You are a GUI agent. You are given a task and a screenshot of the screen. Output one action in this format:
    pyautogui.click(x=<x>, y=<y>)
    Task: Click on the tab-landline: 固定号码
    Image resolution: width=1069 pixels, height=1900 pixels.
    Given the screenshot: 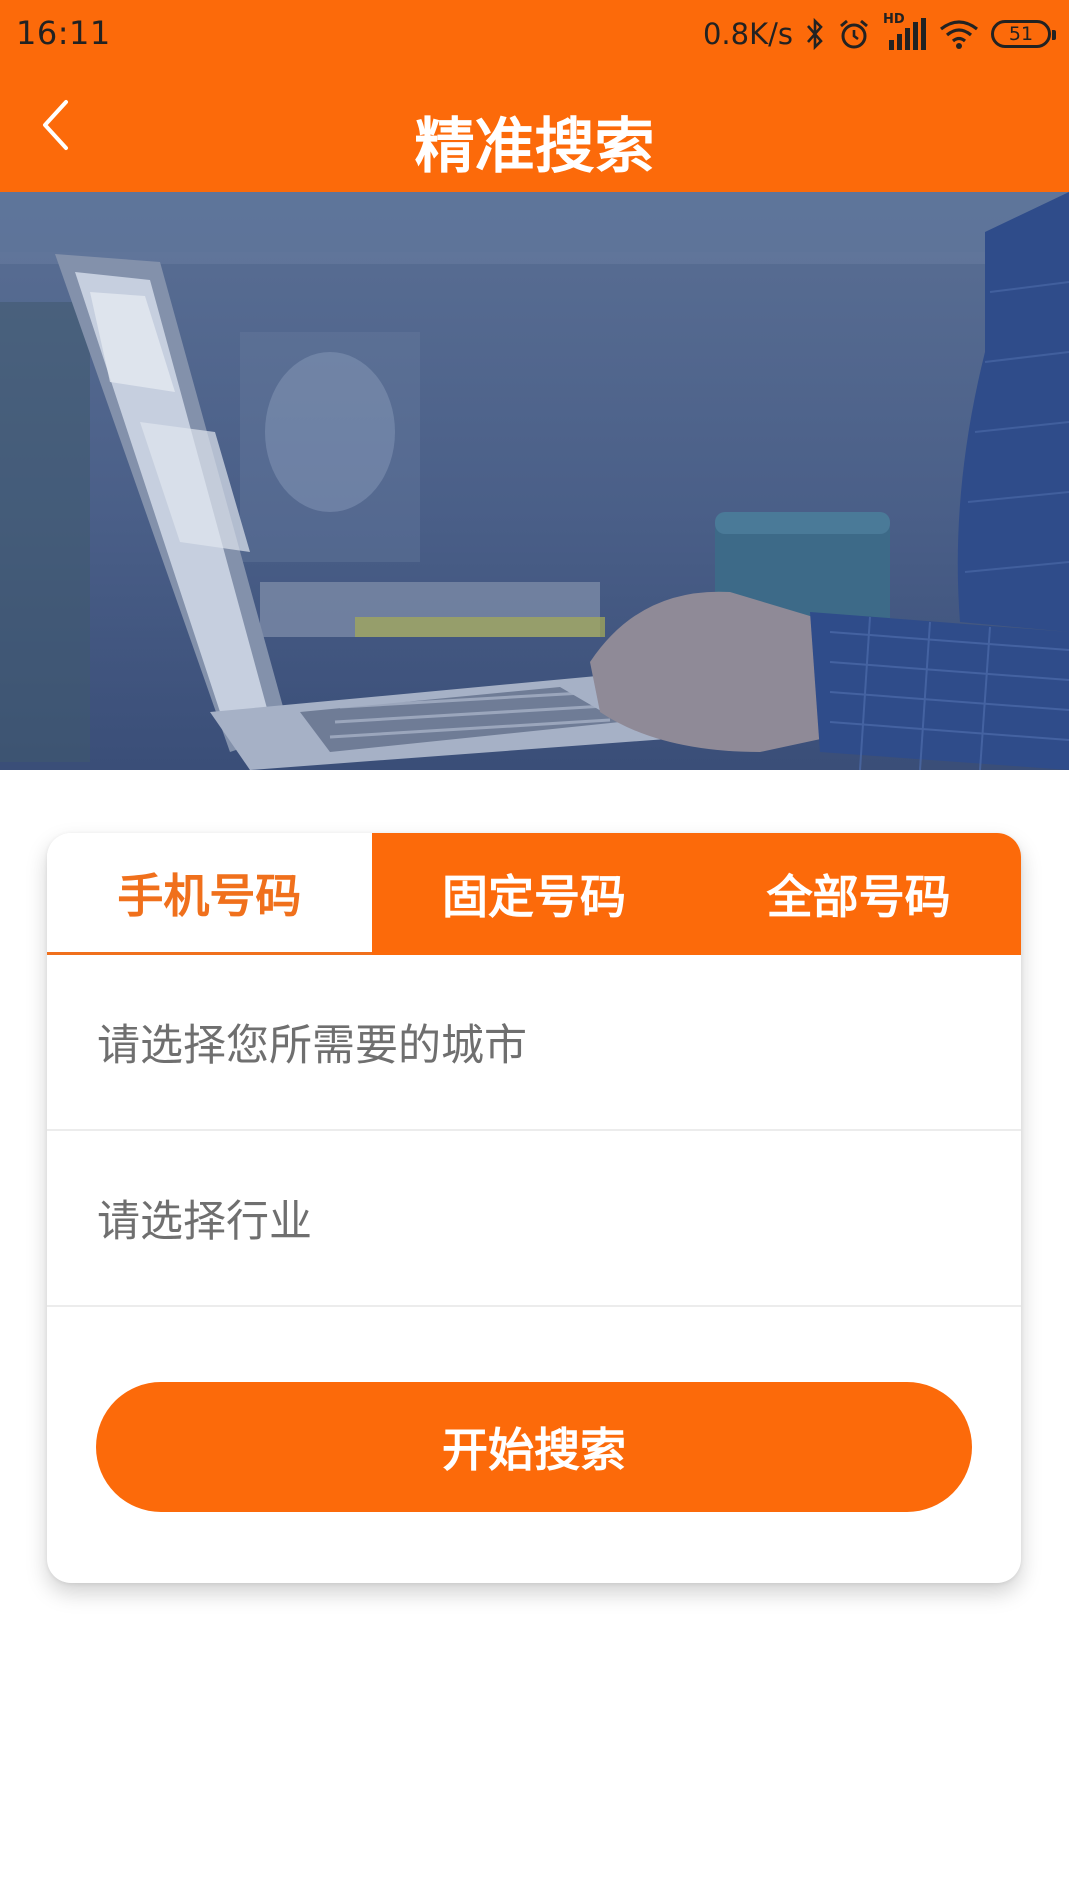 What is the action you would take?
    pyautogui.click(x=534, y=894)
    